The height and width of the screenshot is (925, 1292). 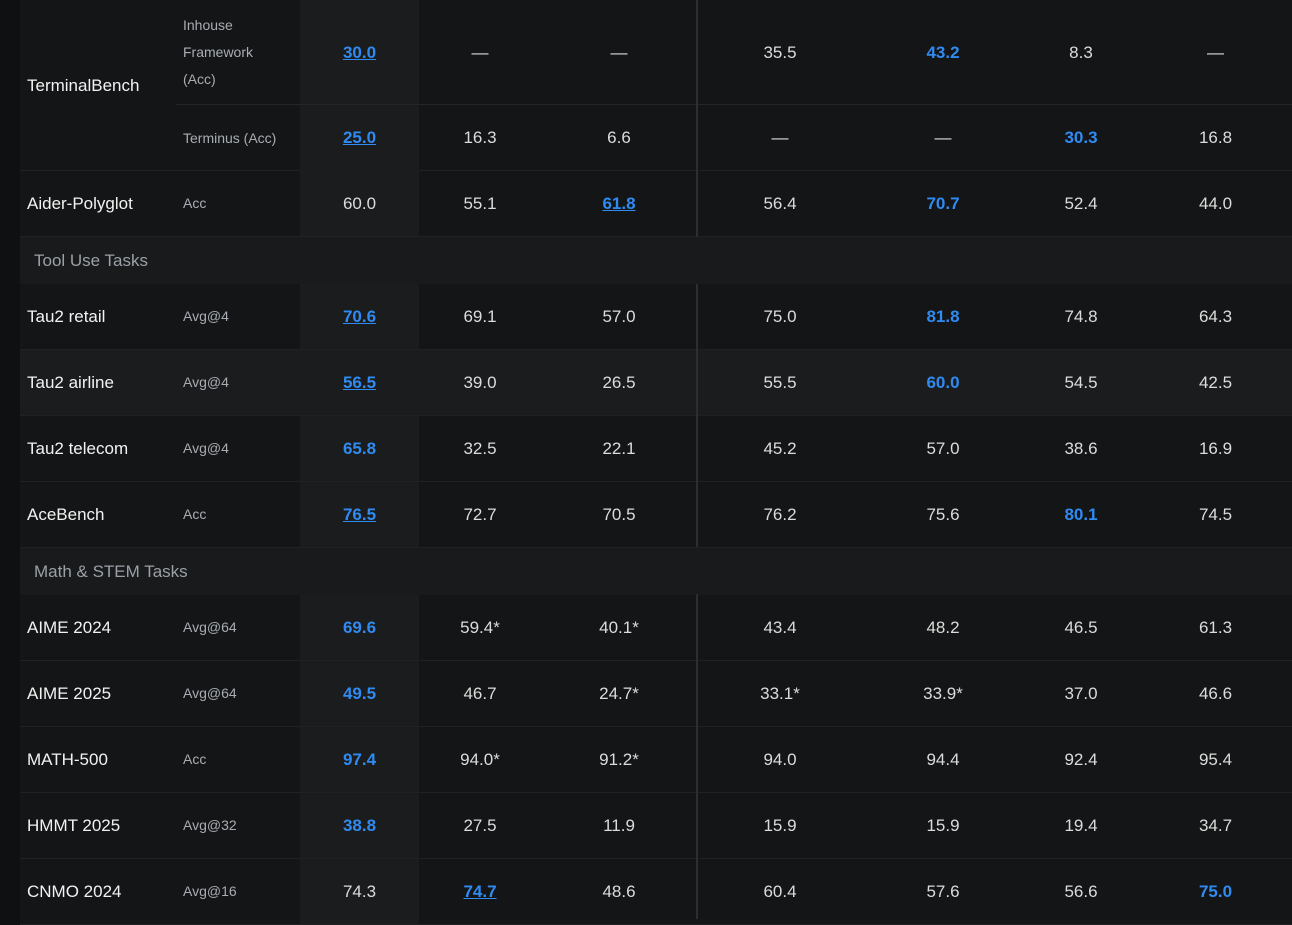 I want to click on value-cell: 24.7*, so click(x=619, y=693).